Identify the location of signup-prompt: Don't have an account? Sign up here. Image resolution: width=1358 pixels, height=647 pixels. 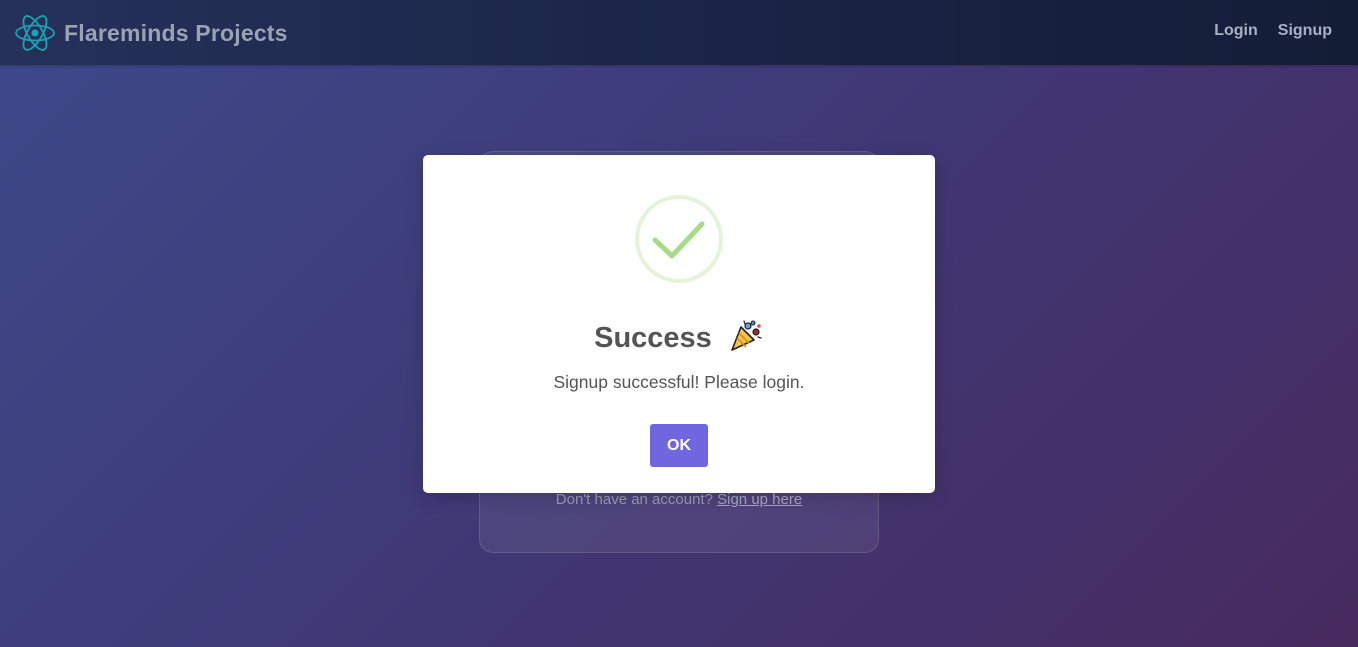
(679, 499).